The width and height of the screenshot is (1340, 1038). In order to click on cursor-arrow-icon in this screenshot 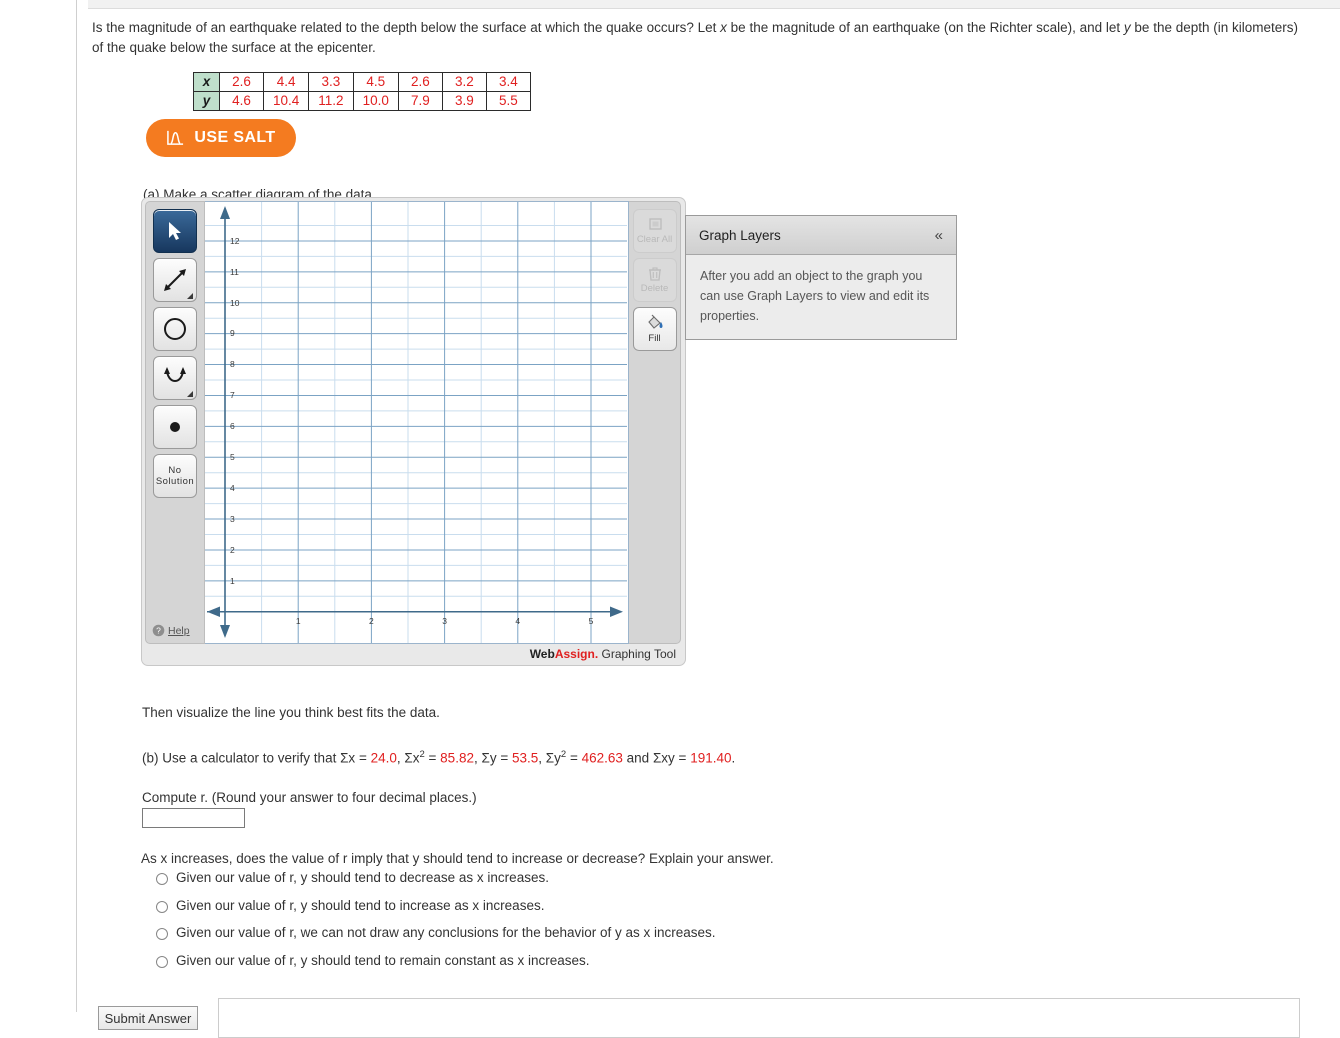, I will do `click(175, 231)`.